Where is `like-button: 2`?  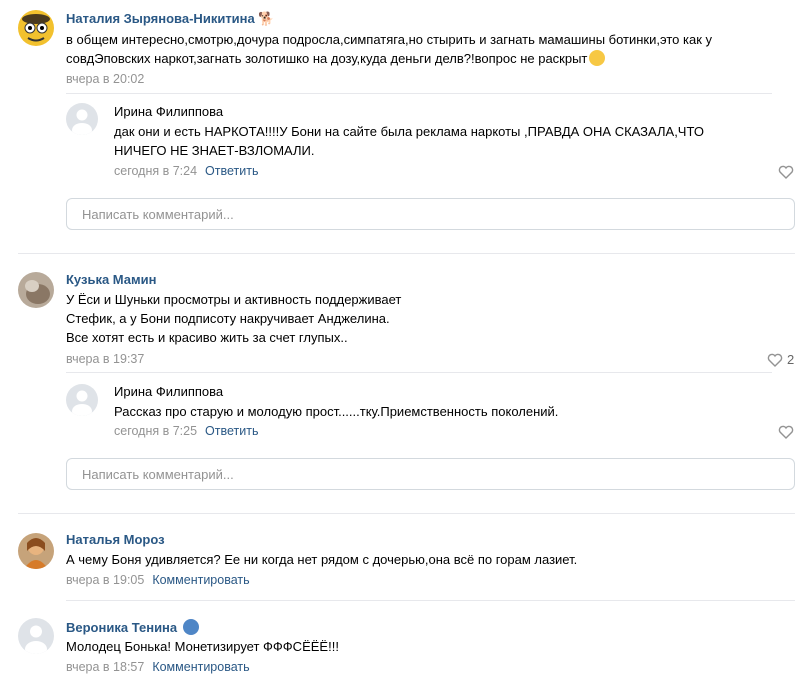 like-button: 2 is located at coordinates (780, 359).